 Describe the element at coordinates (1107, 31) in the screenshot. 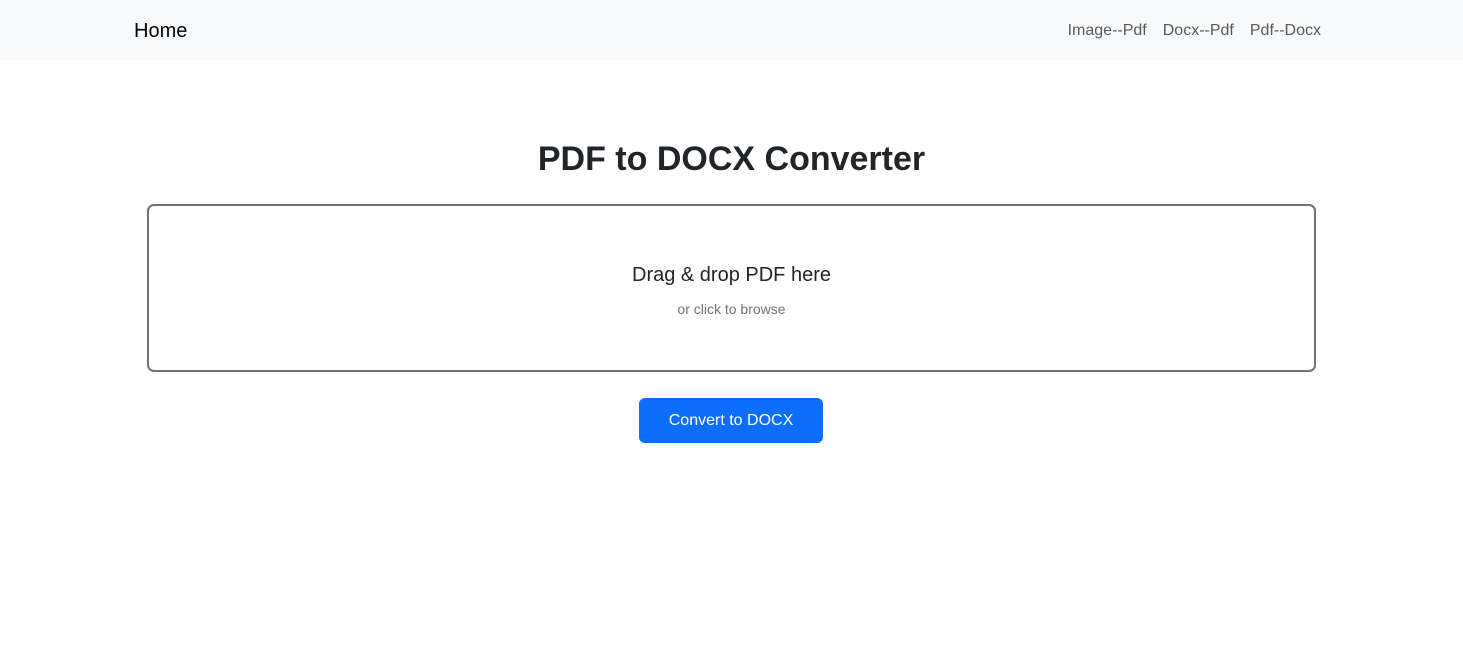

I see `nav-link-image-pdf: Image--Pdf` at that location.